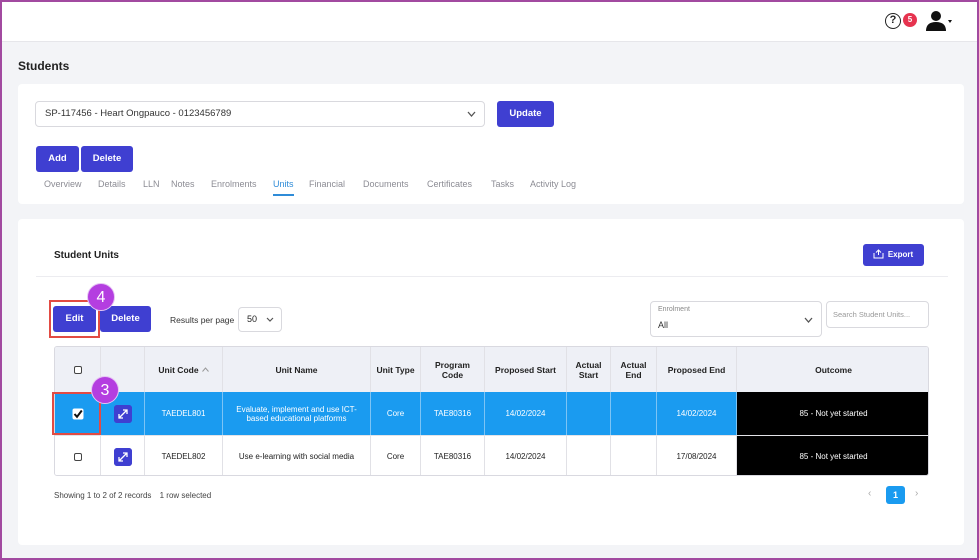  What do you see at coordinates (893, 21) in the screenshot?
I see `help-icon: ?` at bounding box center [893, 21].